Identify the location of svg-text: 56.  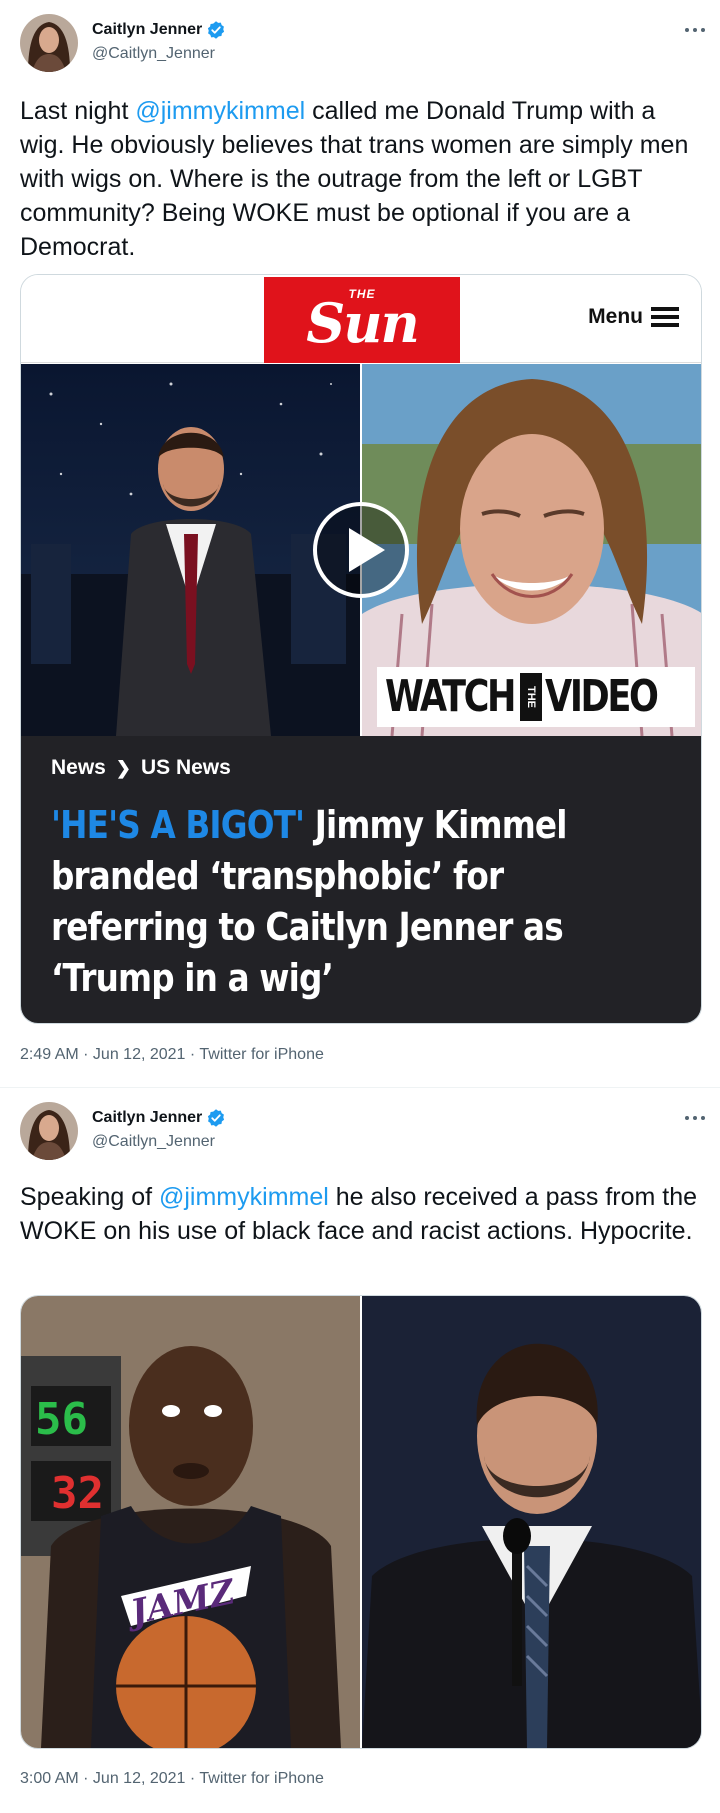
(61, 1419).